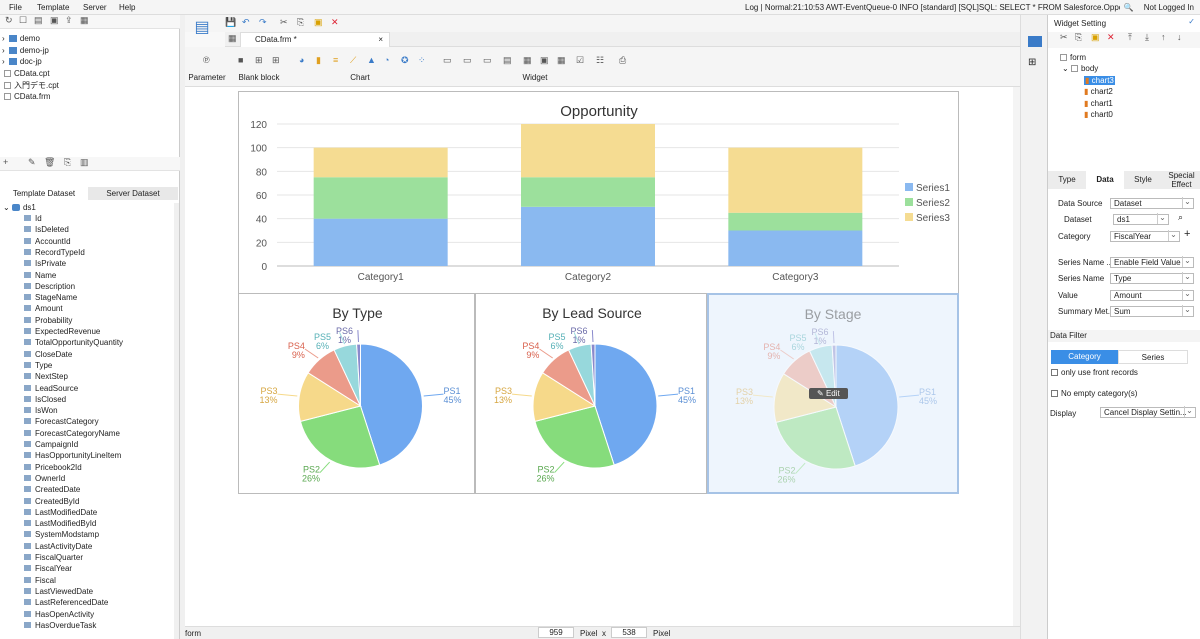 The width and height of the screenshot is (1200, 639). Describe the element at coordinates (53, 557) in the screenshot. I see `field-item: FiscalQuarter` at that location.